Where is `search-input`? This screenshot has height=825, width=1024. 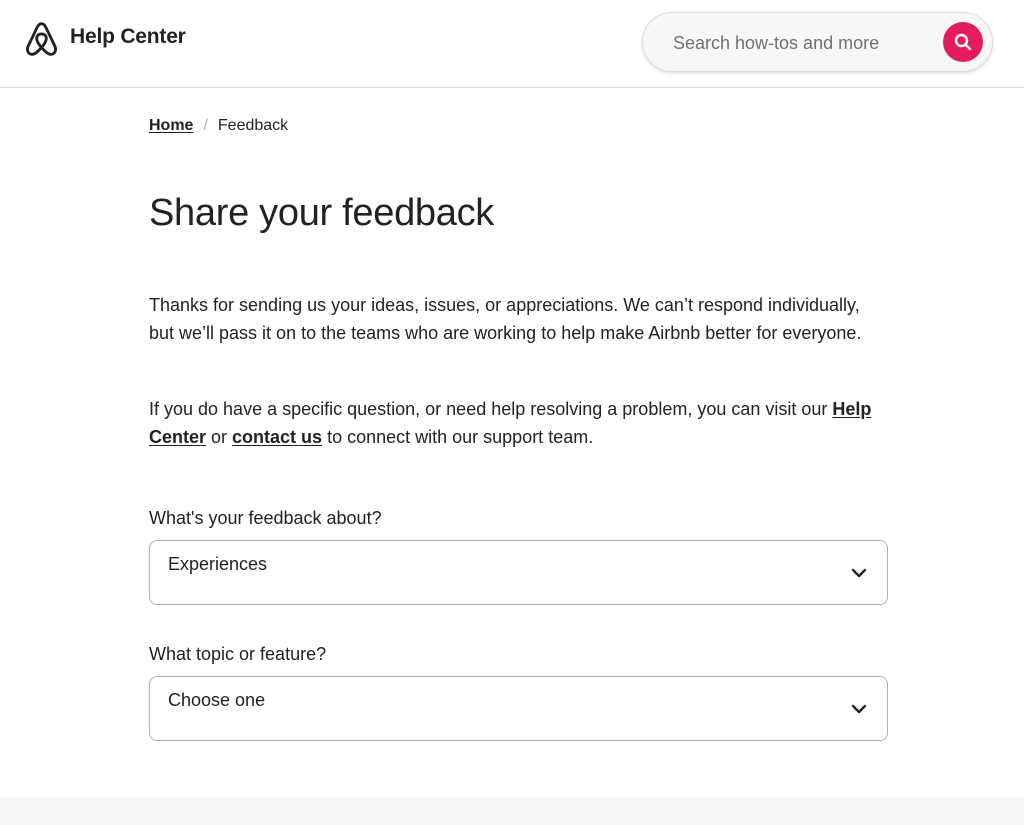 search-input is located at coordinates (796, 43).